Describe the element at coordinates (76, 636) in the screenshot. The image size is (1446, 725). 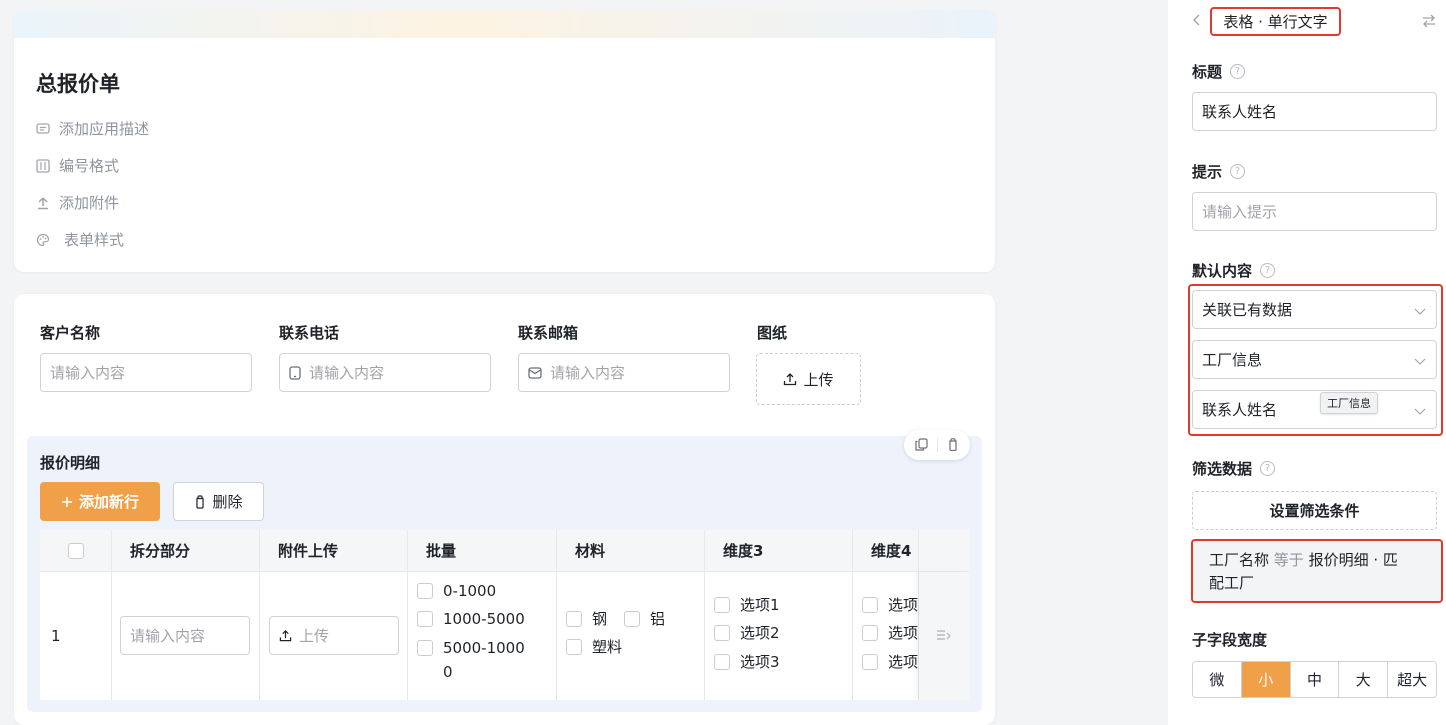
I see `row-index-cell: 1` at that location.